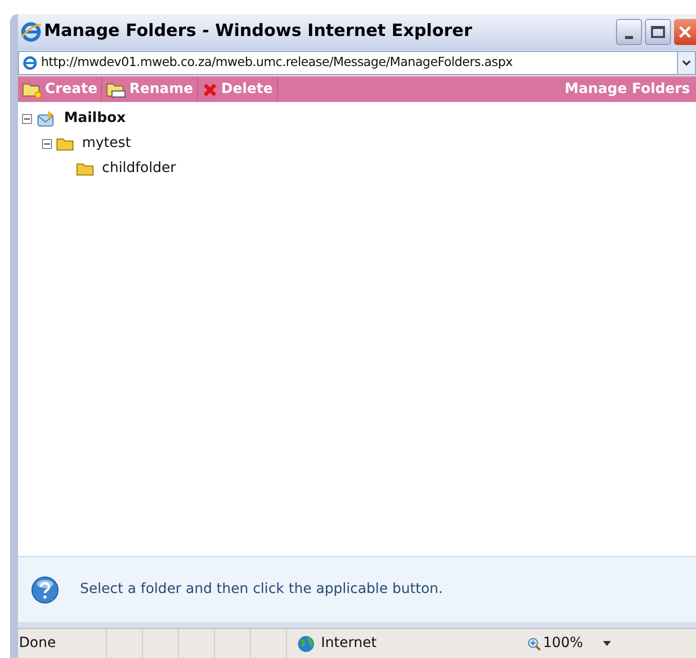  I want to click on minimize-button, so click(629, 32).